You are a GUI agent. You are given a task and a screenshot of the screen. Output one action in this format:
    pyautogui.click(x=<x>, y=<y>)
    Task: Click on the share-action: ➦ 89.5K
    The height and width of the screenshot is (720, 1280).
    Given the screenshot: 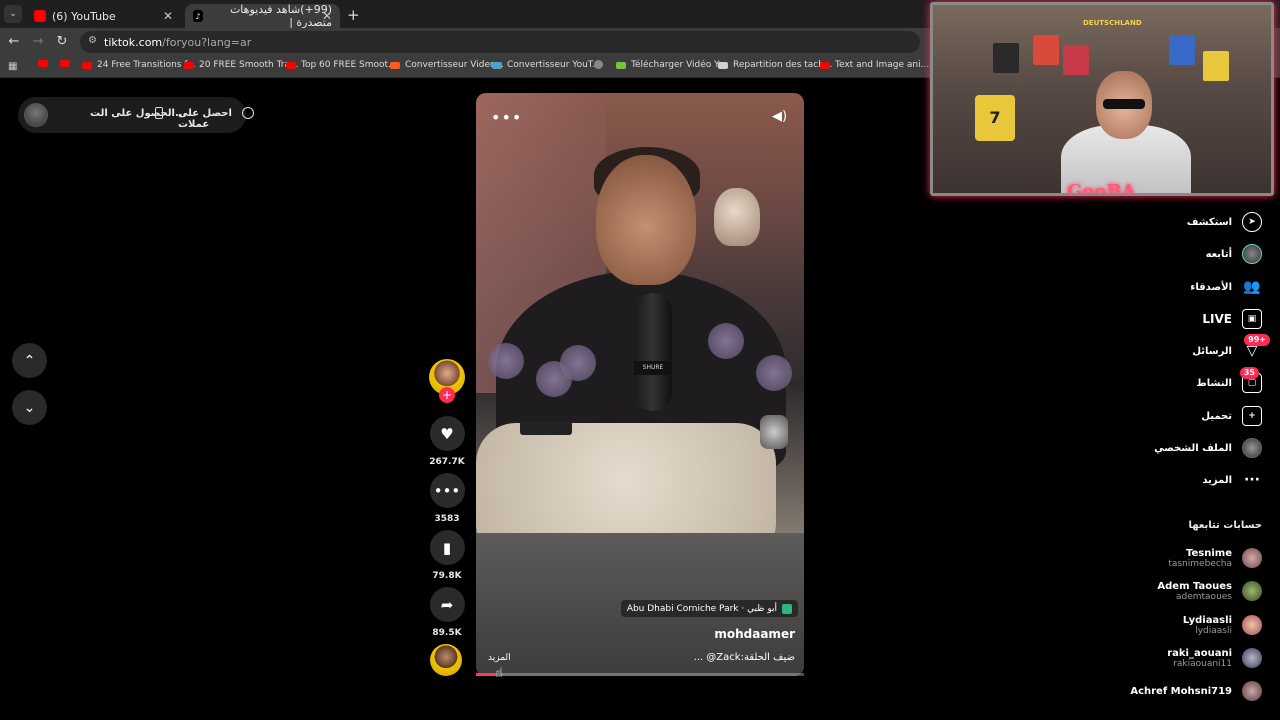 What is the action you would take?
    pyautogui.click(x=447, y=612)
    